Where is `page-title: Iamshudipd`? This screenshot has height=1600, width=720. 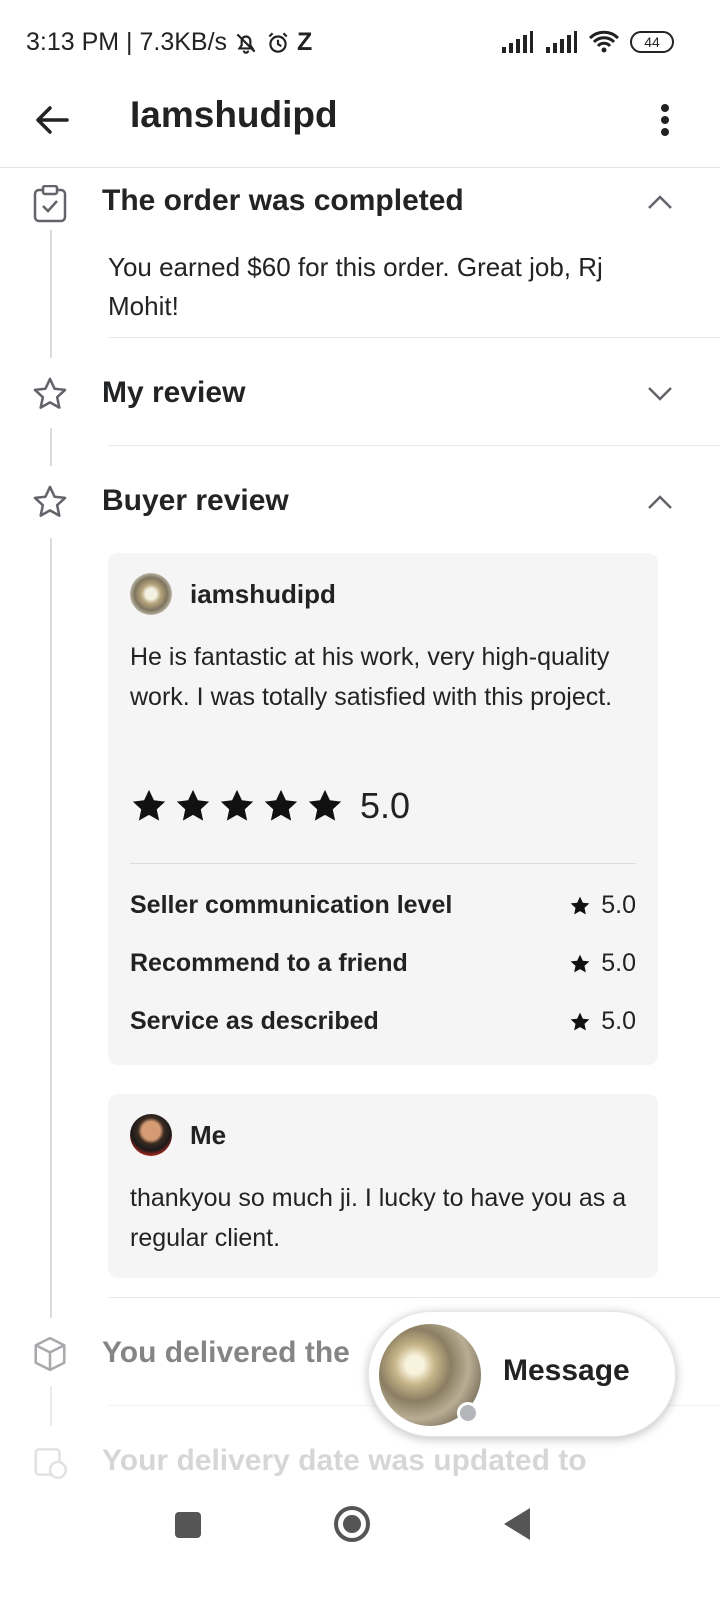
page-title: Iamshudipd is located at coordinates (234, 114).